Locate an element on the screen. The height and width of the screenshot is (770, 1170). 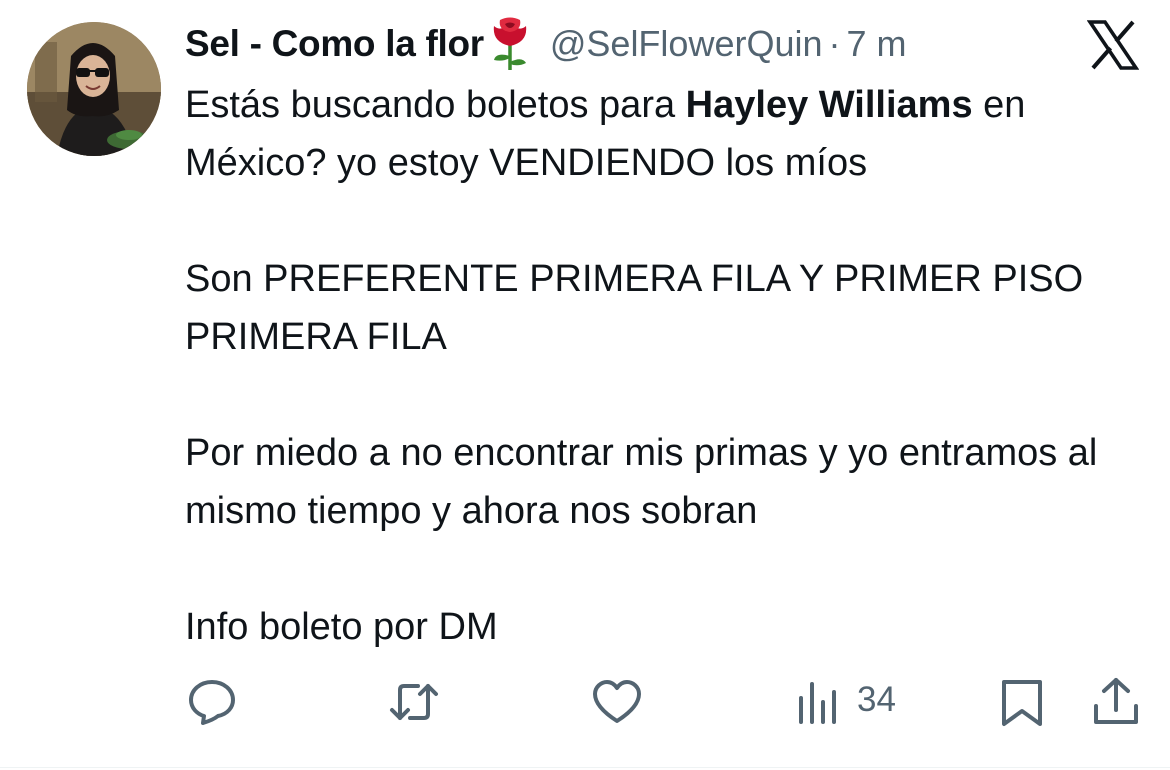
retweet-icon is located at coordinates (414, 702).